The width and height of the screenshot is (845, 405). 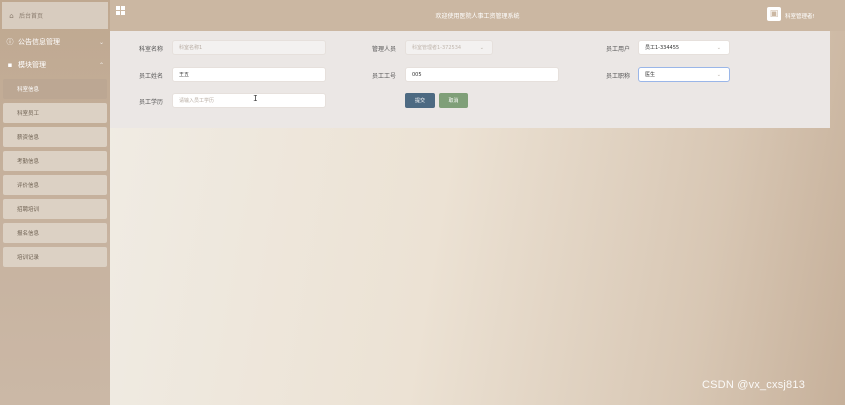 I want to click on chevron-up-icon: ⌃, so click(x=101, y=65).